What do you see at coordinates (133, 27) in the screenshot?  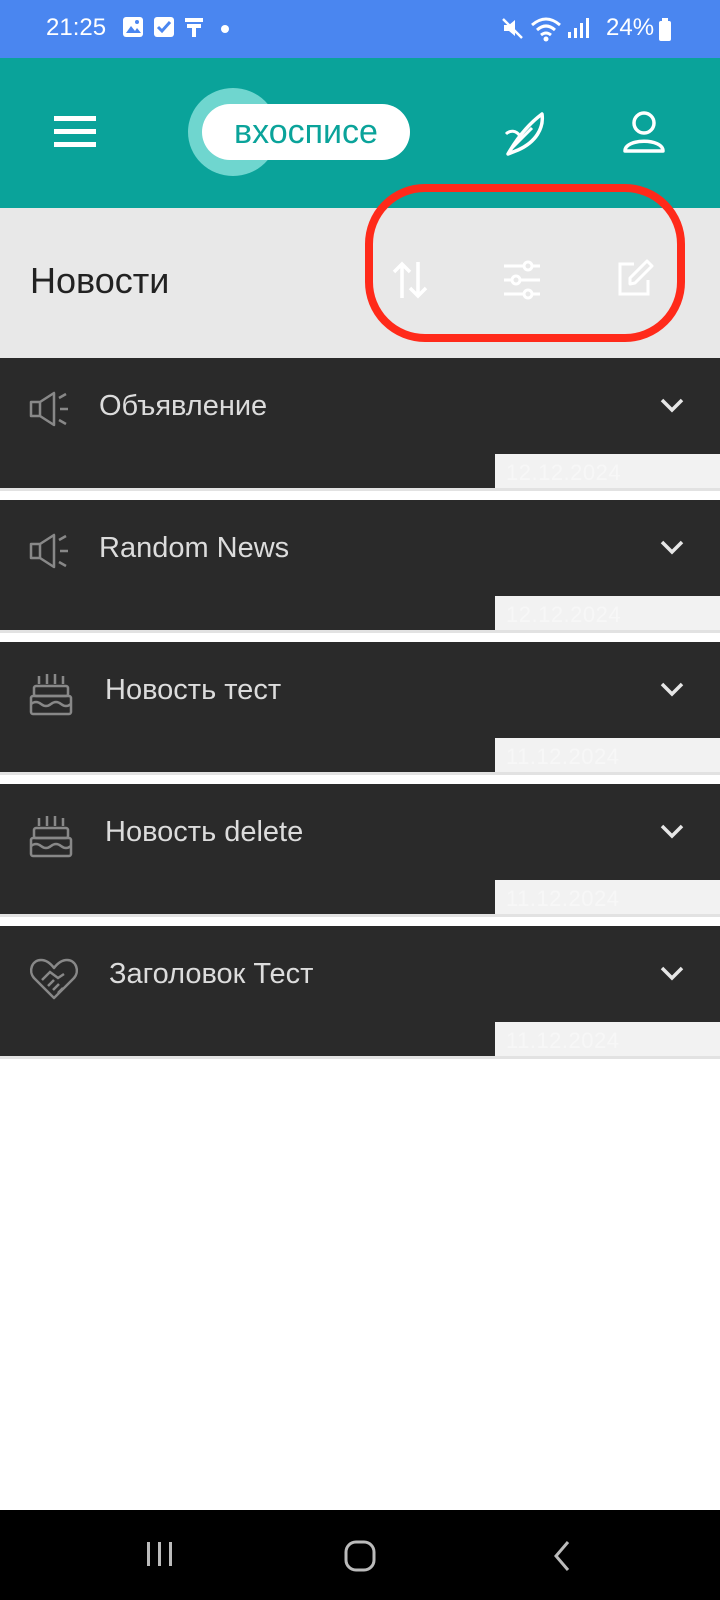 I see `gallery-notification-icon` at bounding box center [133, 27].